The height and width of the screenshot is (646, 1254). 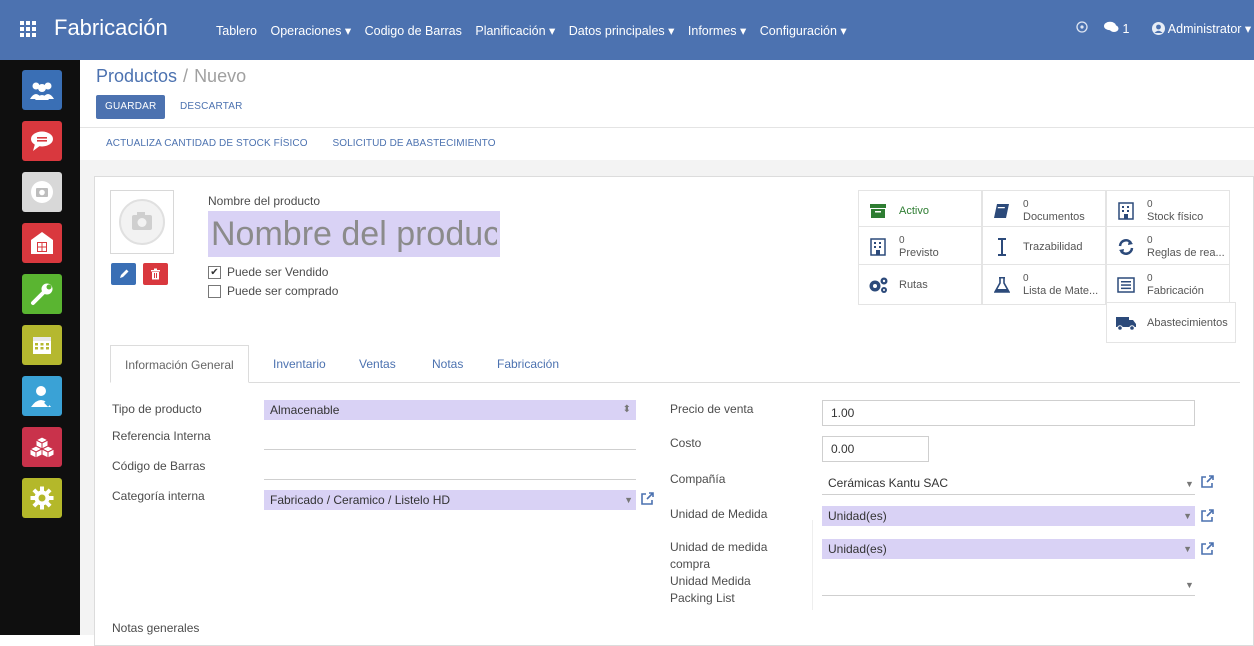 What do you see at coordinates (42, 345) in the screenshot?
I see `sidebar-item-calendar` at bounding box center [42, 345].